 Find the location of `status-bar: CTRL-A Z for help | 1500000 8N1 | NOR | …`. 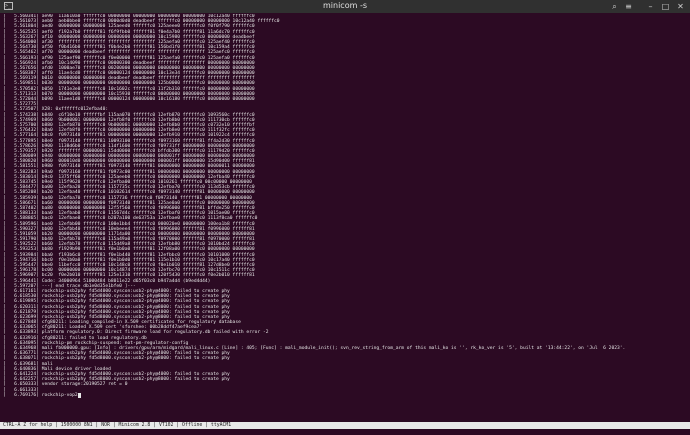

status-bar: CTRL-A Z for help | 1500000 8N1 | NOR | … is located at coordinates (345, 425).